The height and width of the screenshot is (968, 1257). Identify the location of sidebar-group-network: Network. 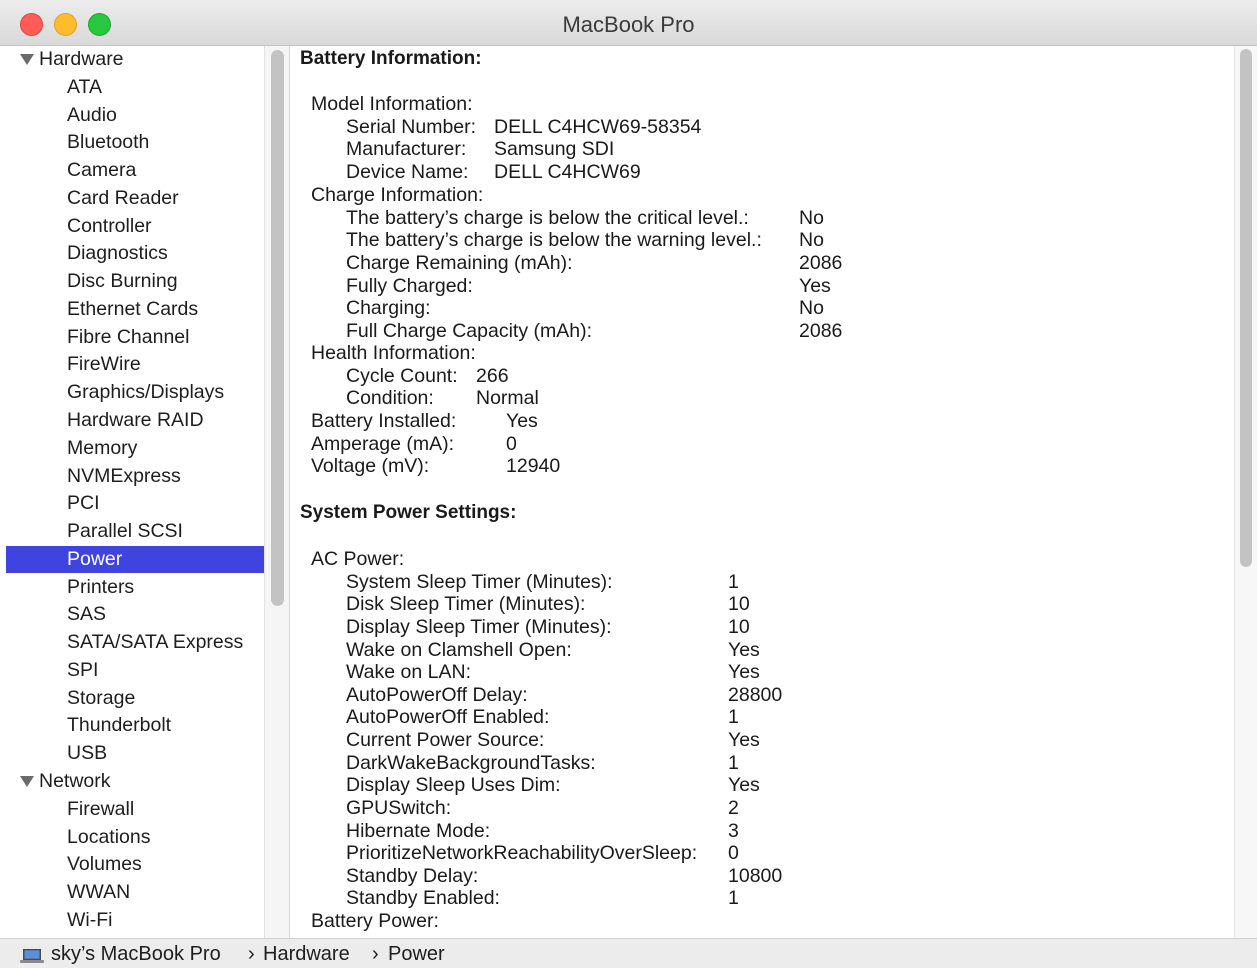
(135, 781).